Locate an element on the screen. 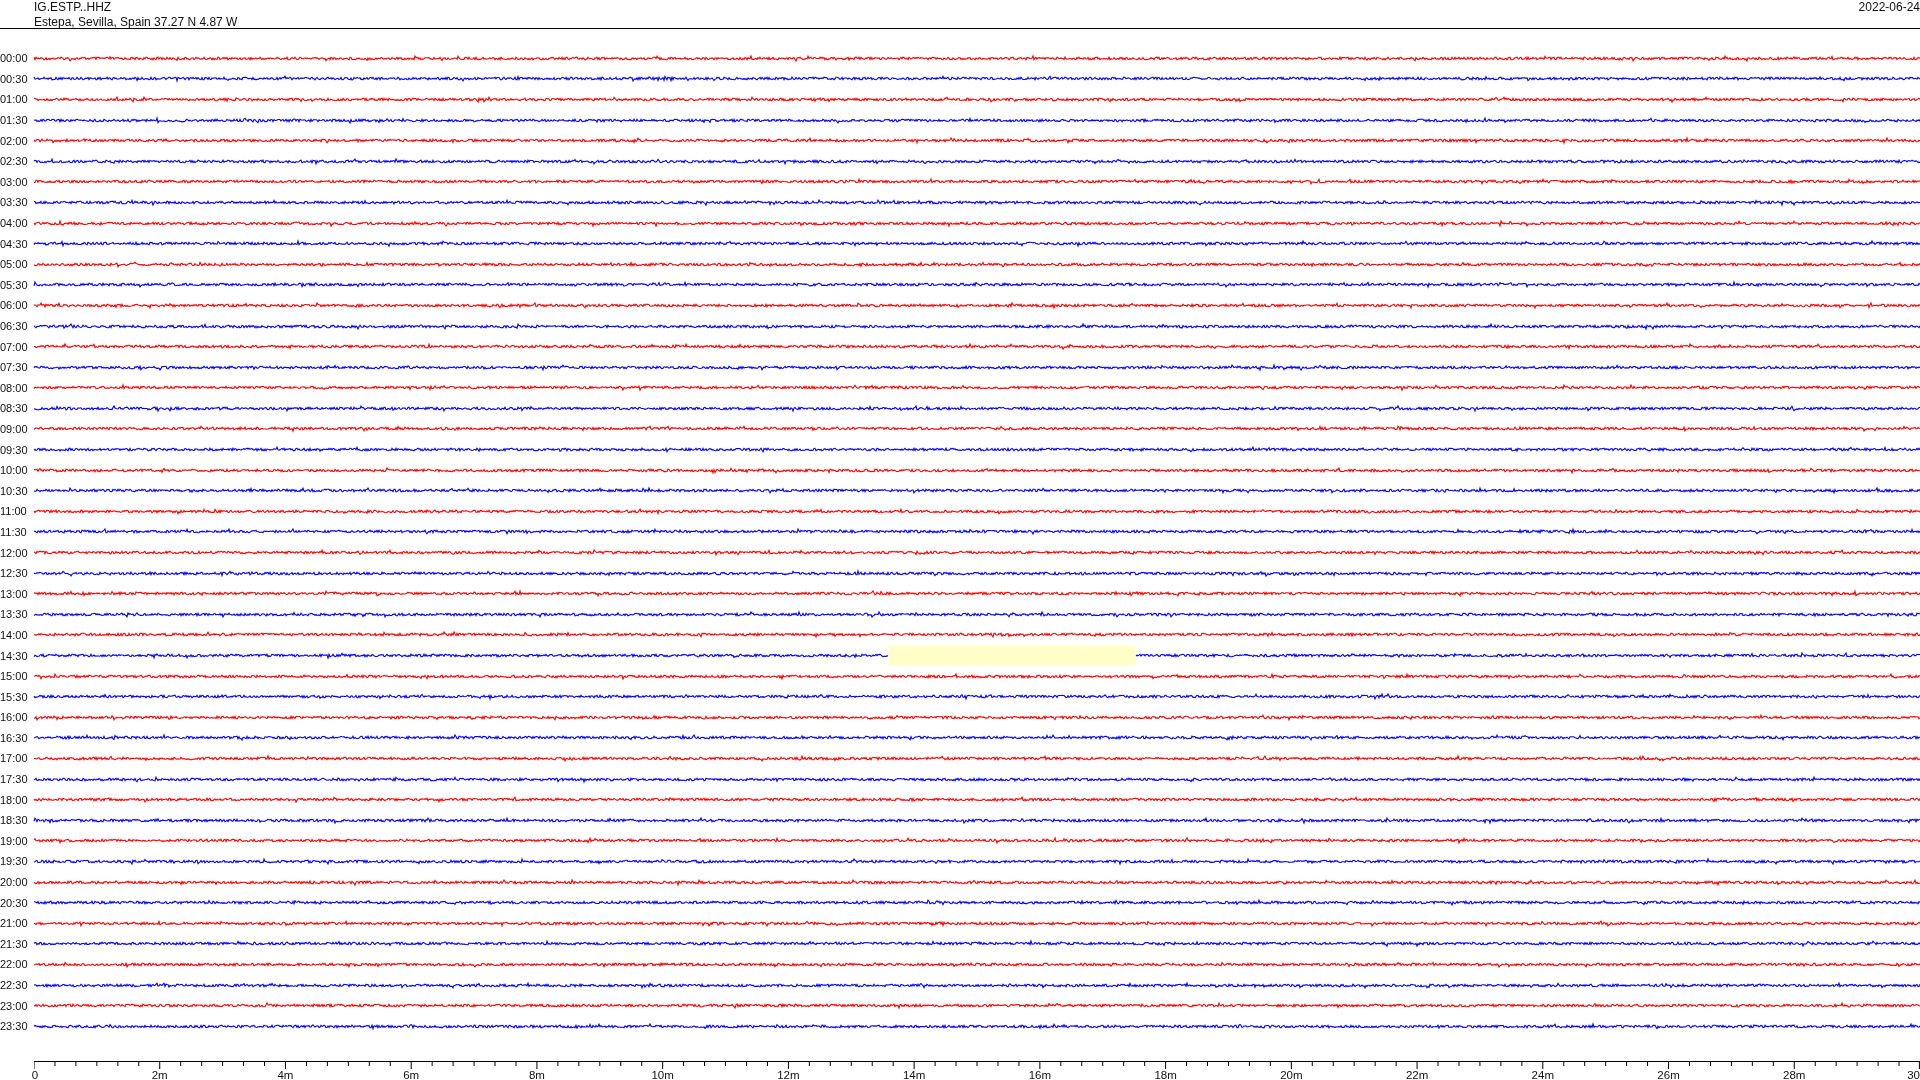  hour-label: 05:30 is located at coordinates (14, 284).